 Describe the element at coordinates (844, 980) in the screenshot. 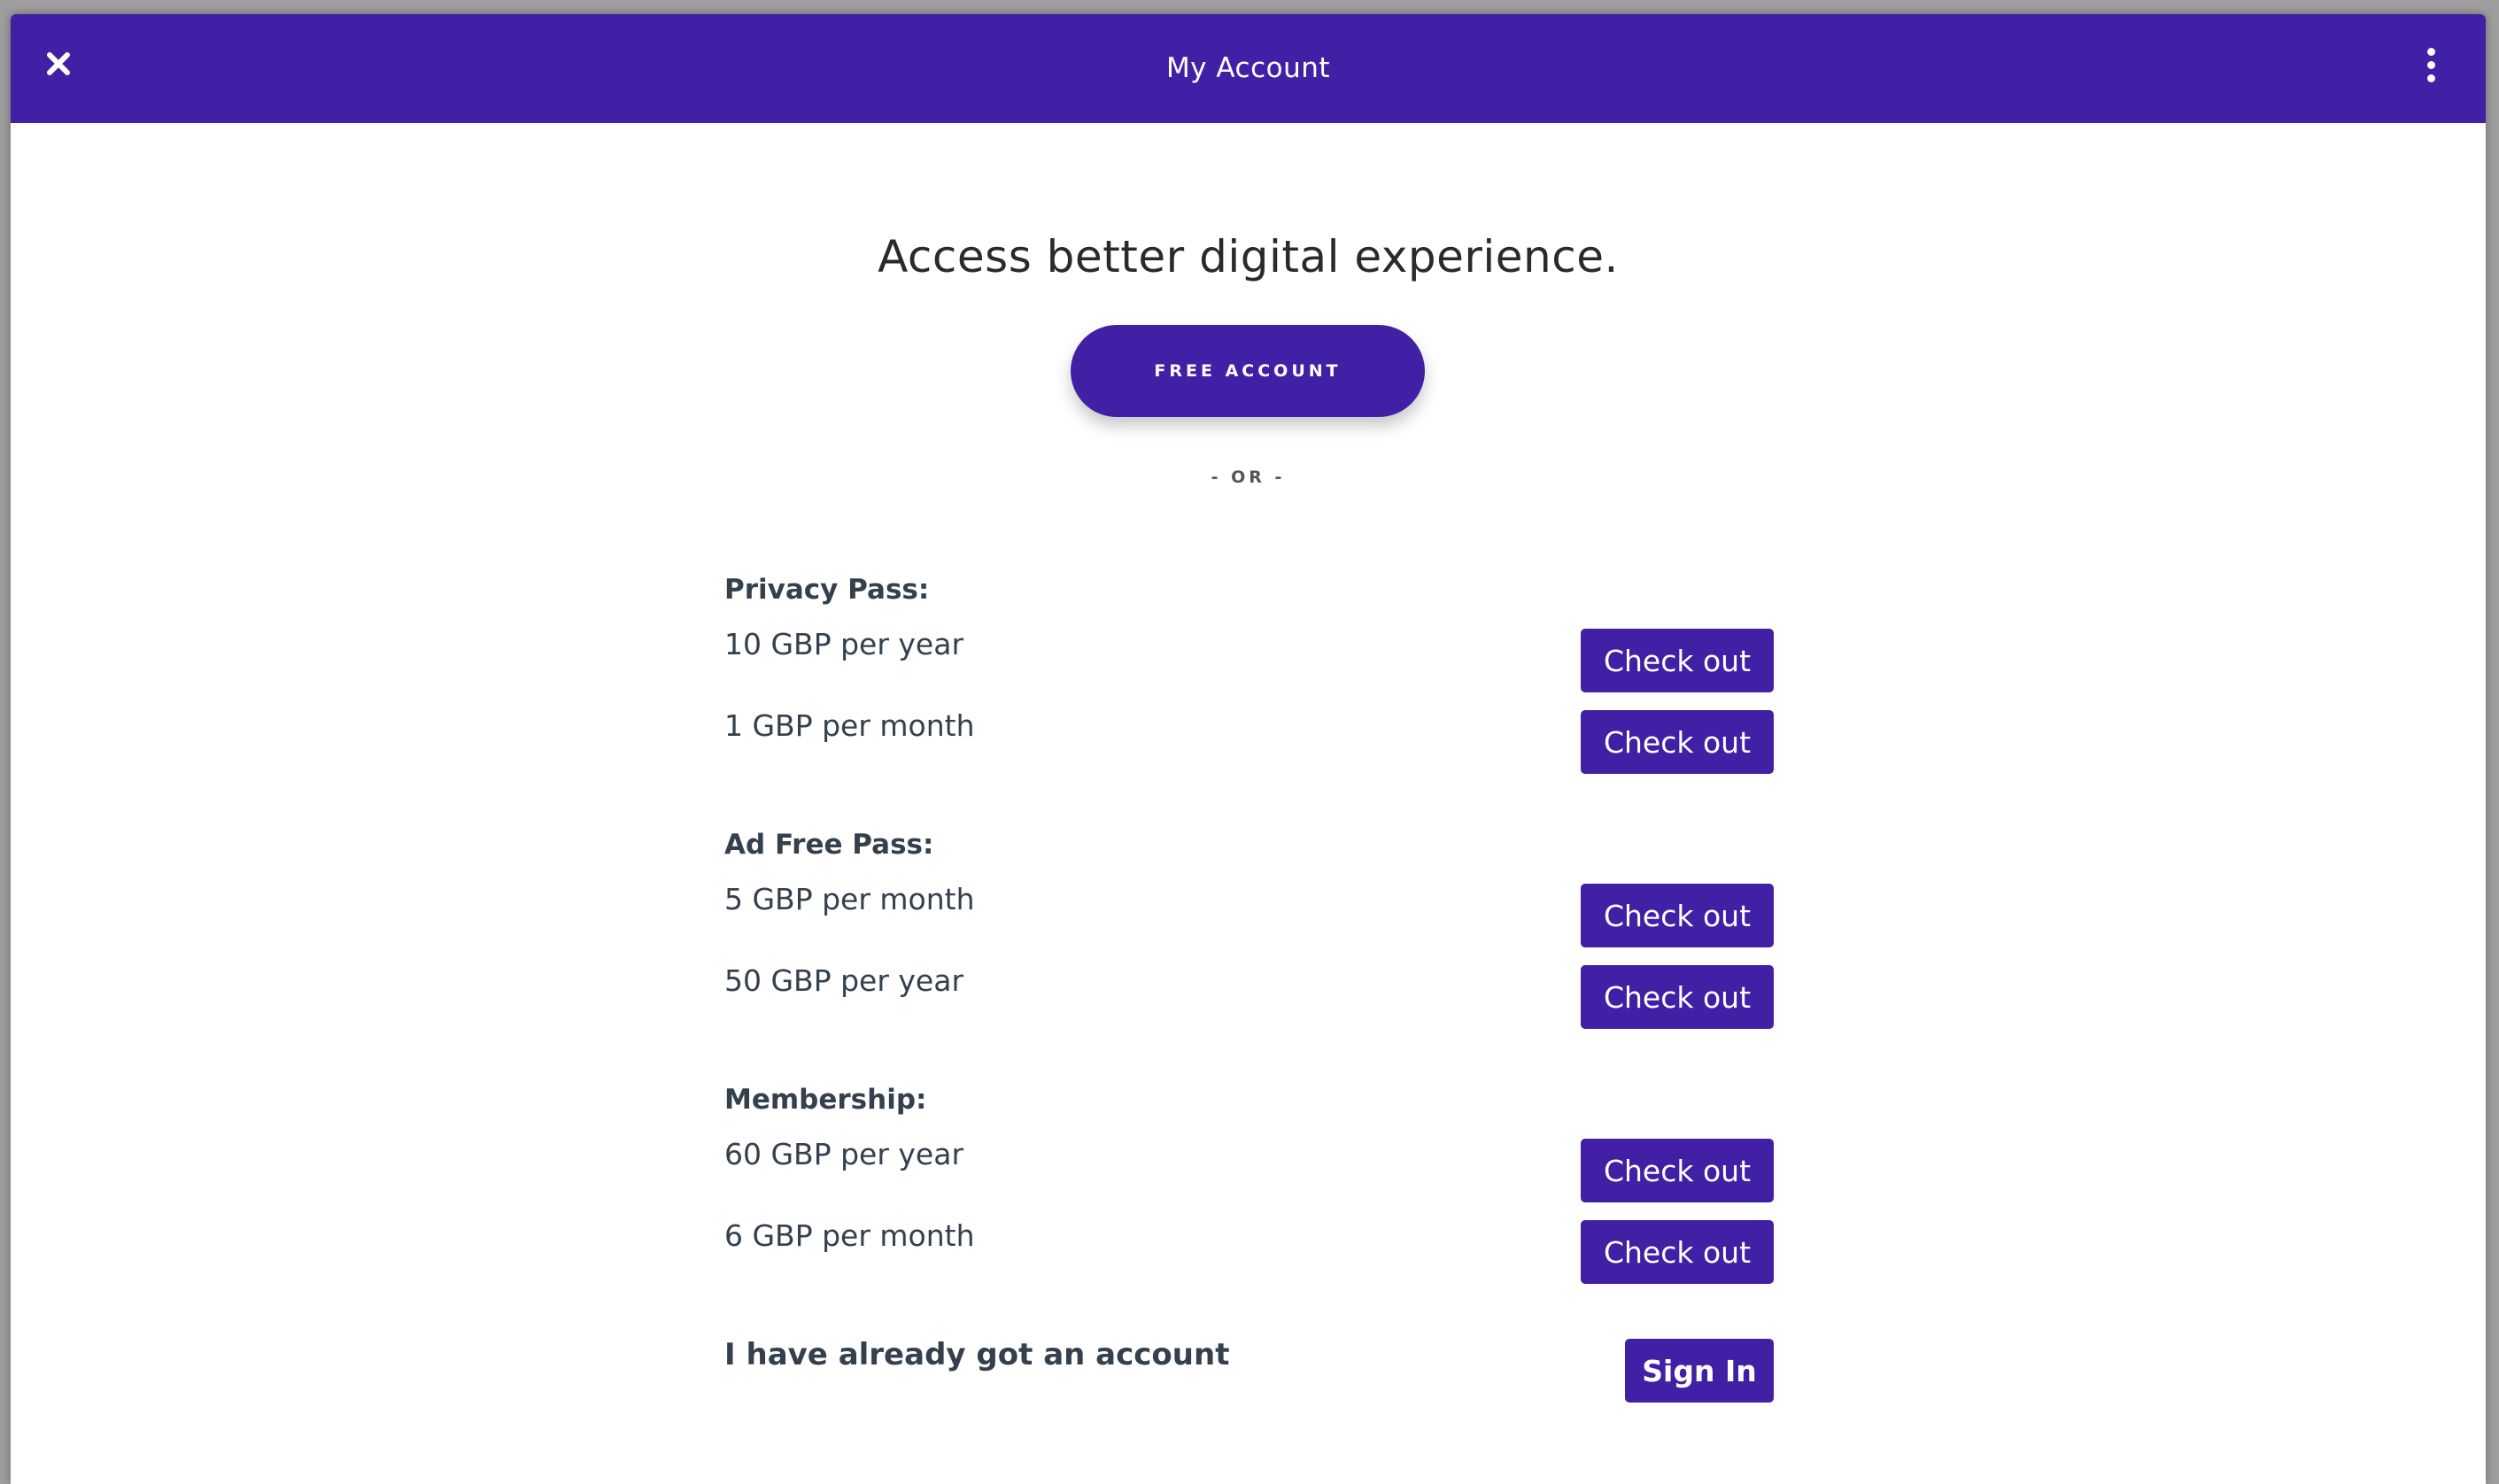

I see `plan-price: 50 GBP per year` at that location.